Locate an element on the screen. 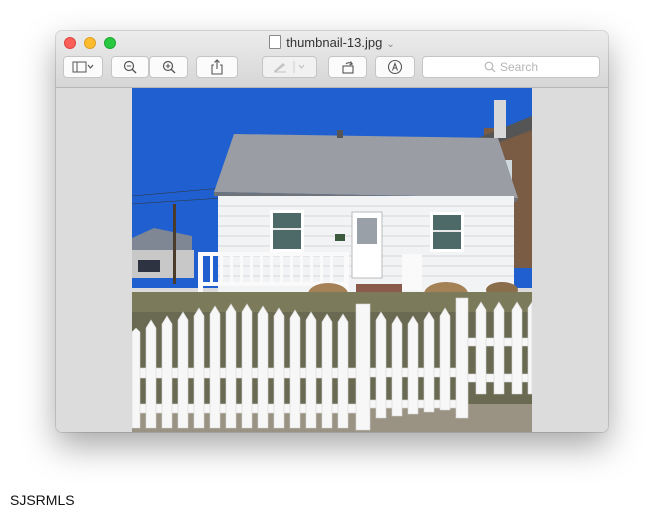 This screenshot has width=664, height=512. sidebar-view-button is located at coordinates (83, 67).